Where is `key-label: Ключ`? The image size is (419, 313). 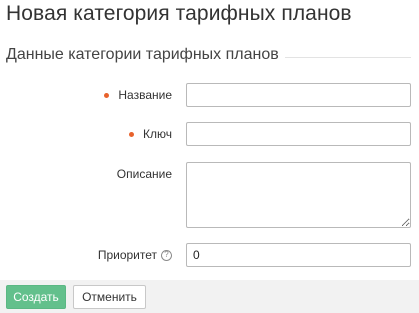
key-label: Ключ is located at coordinates (150, 134).